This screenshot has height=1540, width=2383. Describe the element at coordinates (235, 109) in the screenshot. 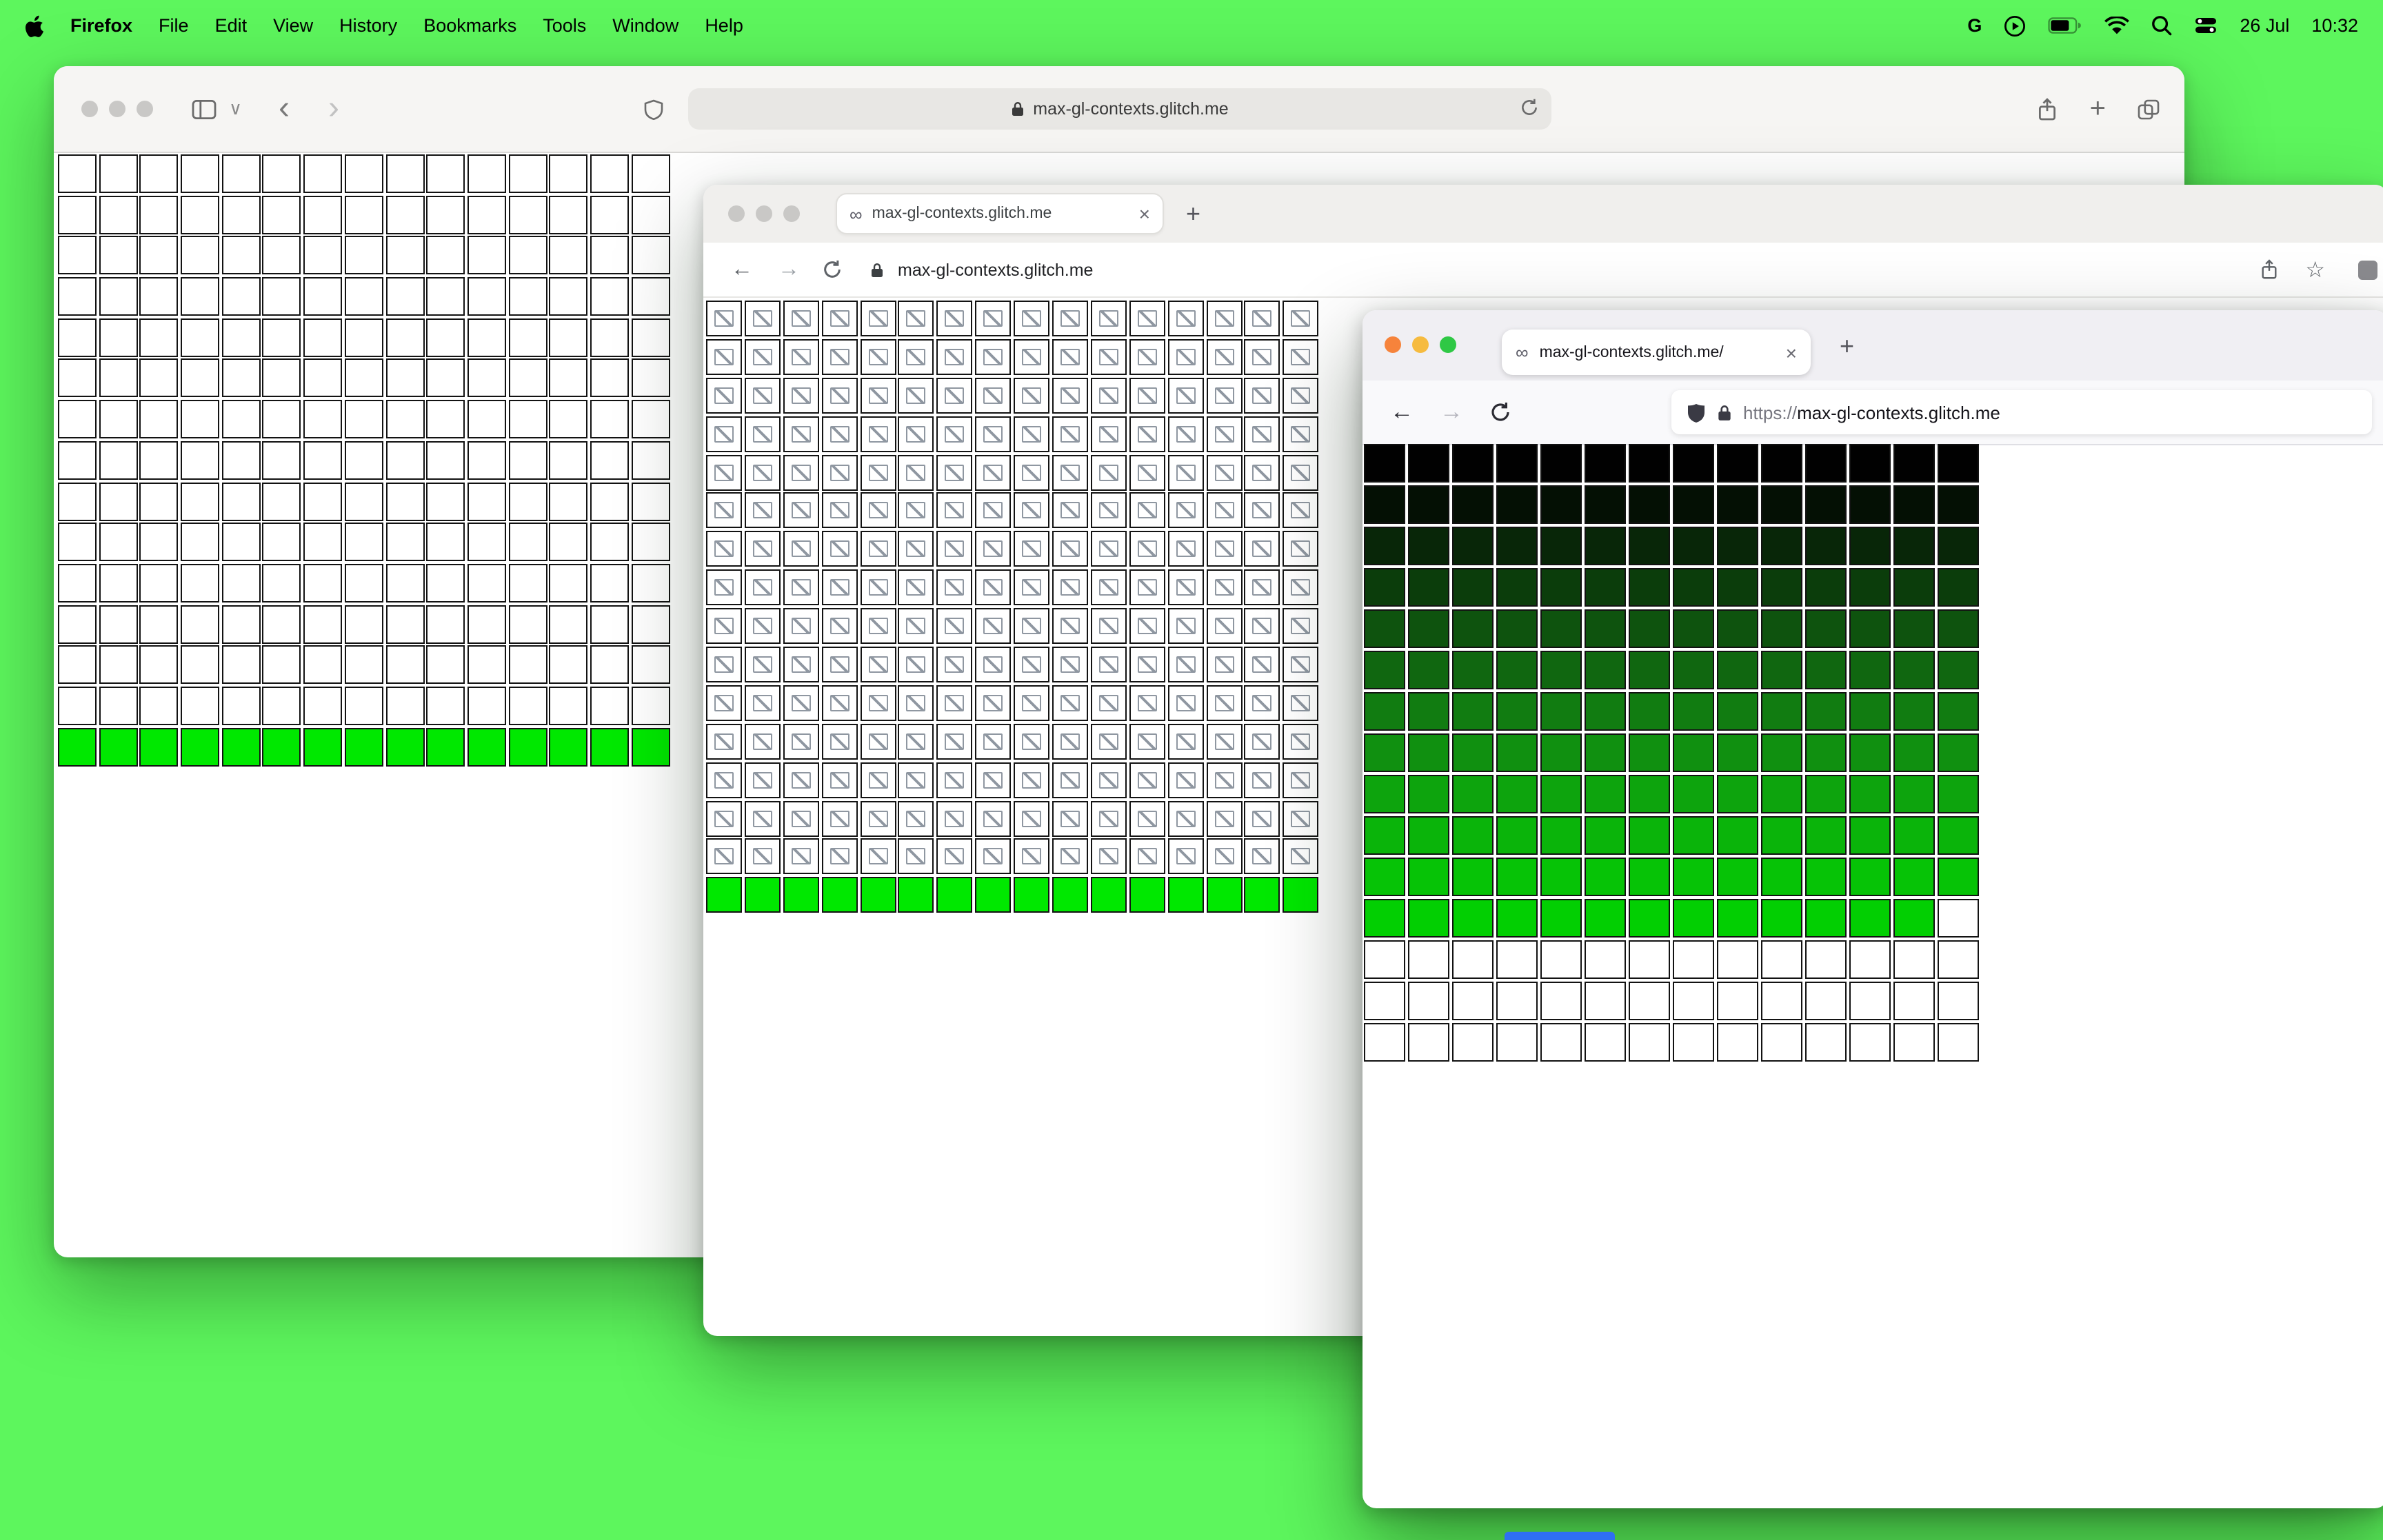

I see `chevron-down-icon: ∨` at that location.